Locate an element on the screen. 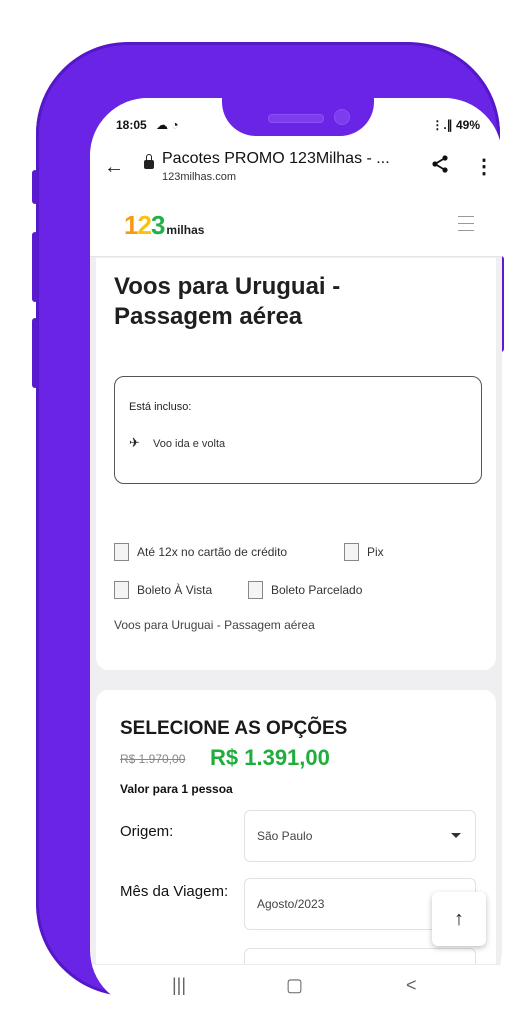  payment-option-label: Até 12x no cartão de crédito is located at coordinates (212, 552).